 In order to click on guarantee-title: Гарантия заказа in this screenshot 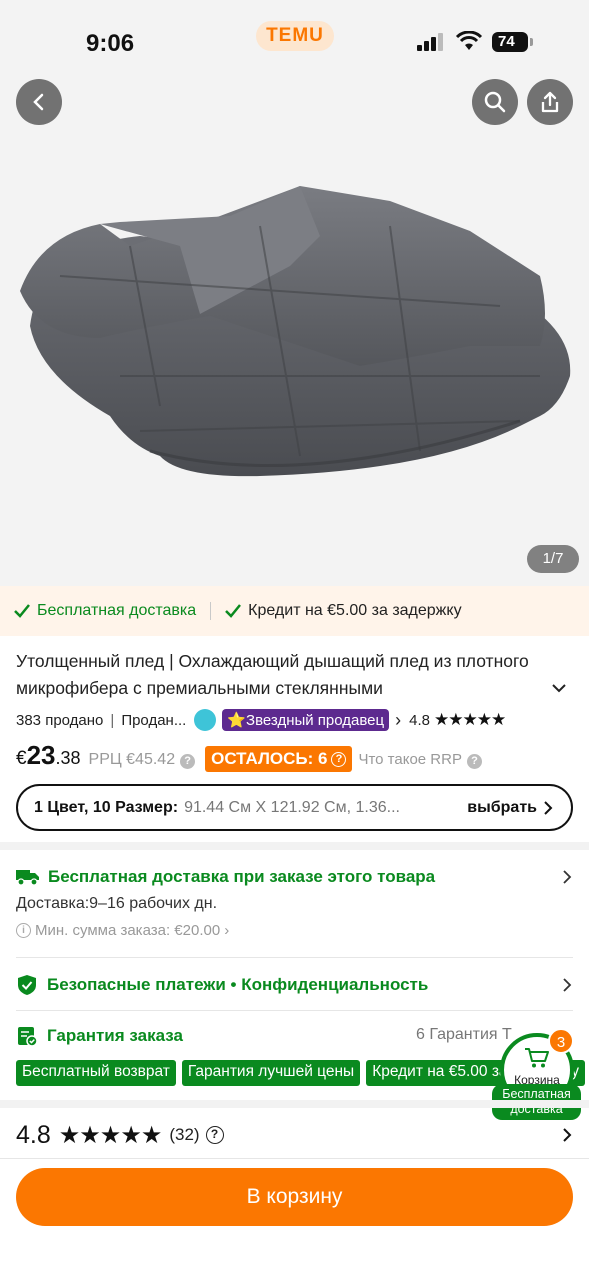, I will do `click(115, 1035)`.